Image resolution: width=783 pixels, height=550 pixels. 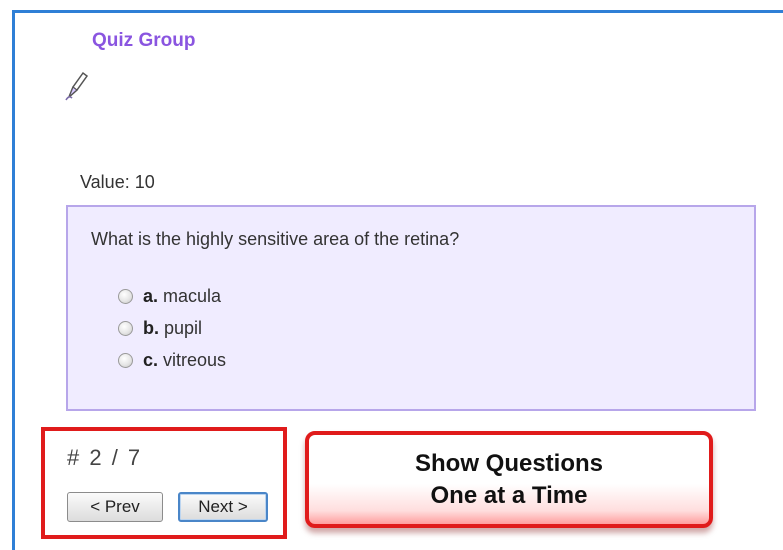 I want to click on prev-button: < Prev, so click(x=115, y=507).